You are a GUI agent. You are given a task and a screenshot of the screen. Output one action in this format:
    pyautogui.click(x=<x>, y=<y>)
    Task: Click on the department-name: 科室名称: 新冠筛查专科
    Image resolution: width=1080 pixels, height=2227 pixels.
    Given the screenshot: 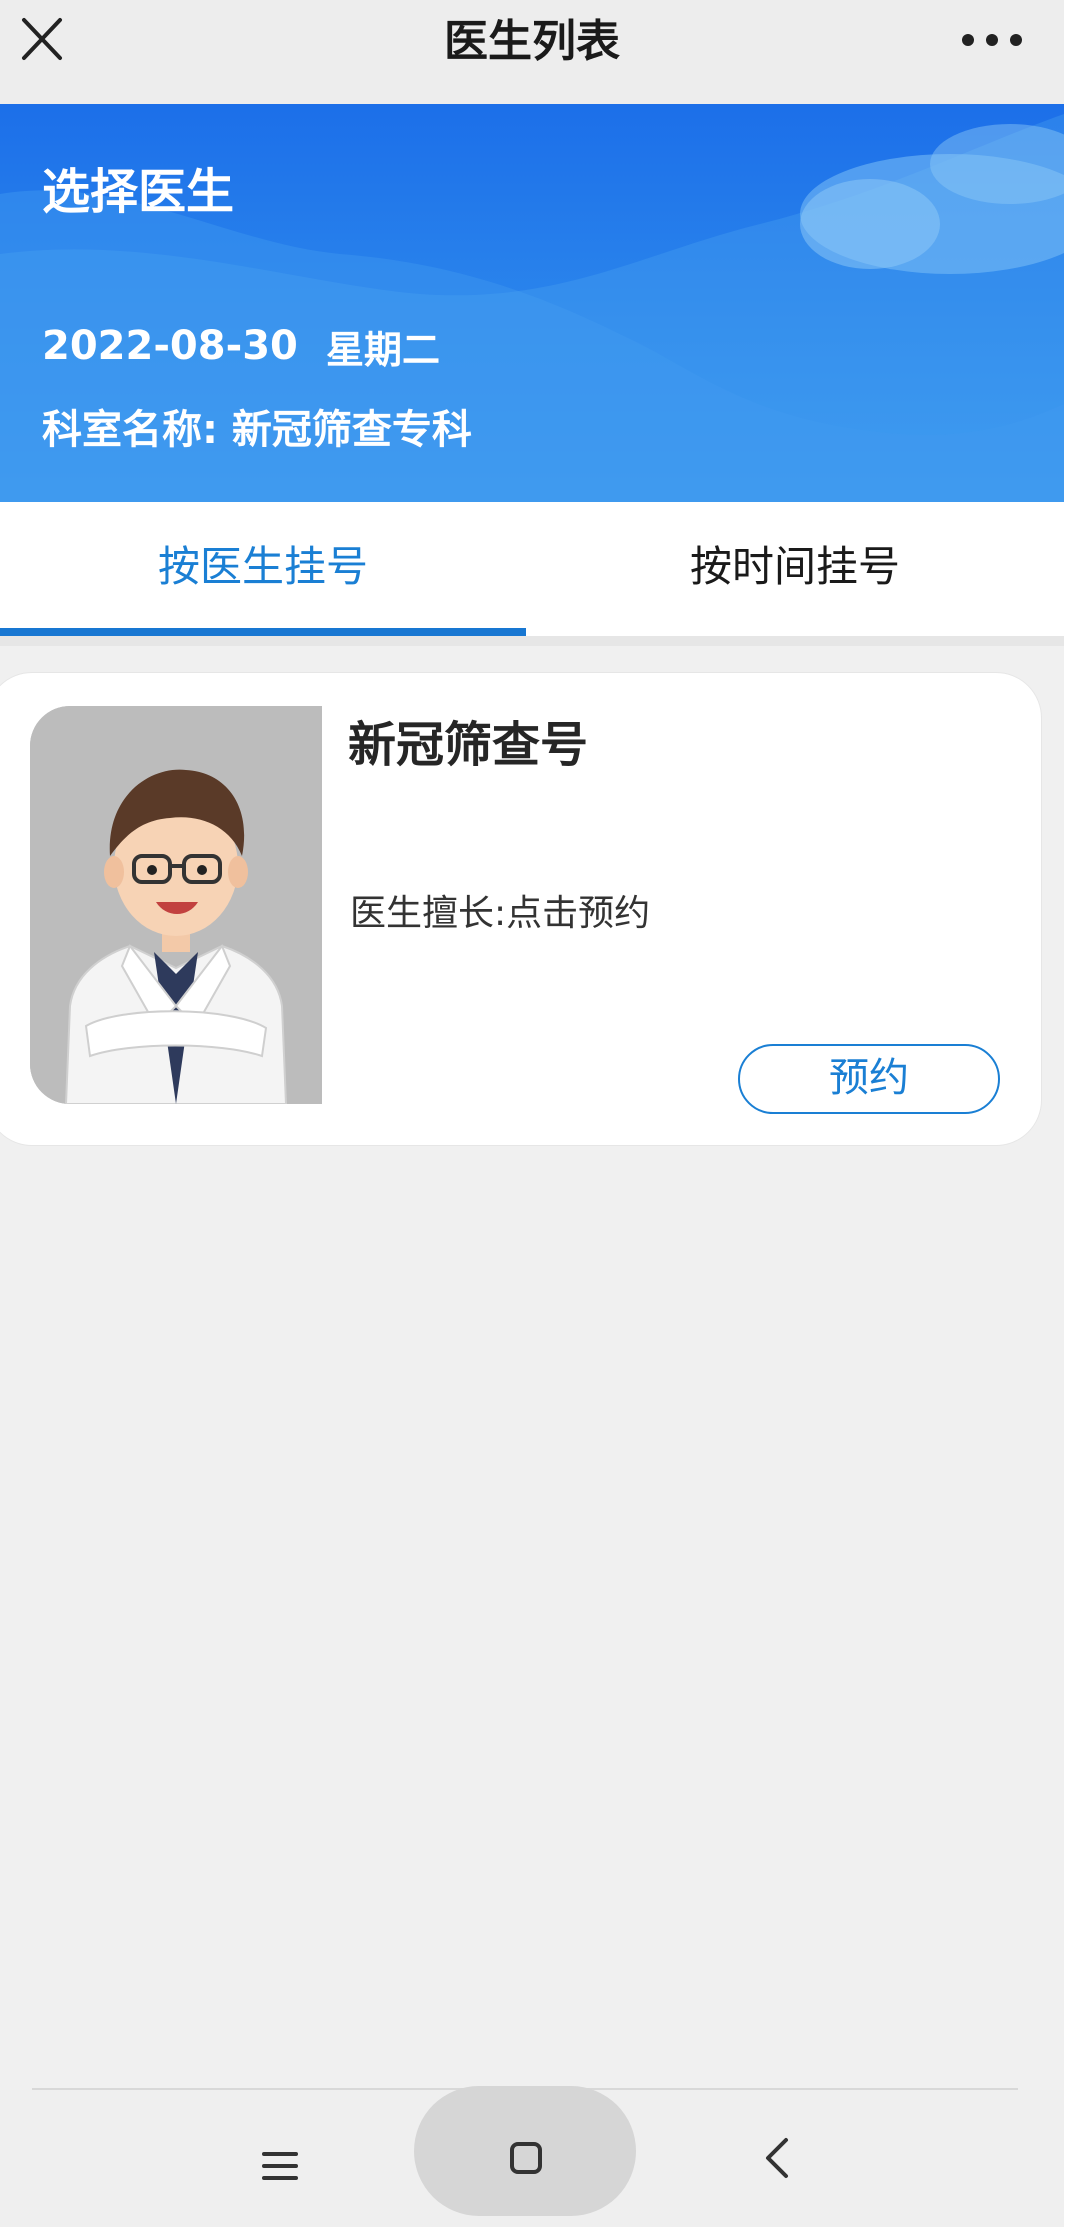 What is the action you would take?
    pyautogui.click(x=257, y=430)
    